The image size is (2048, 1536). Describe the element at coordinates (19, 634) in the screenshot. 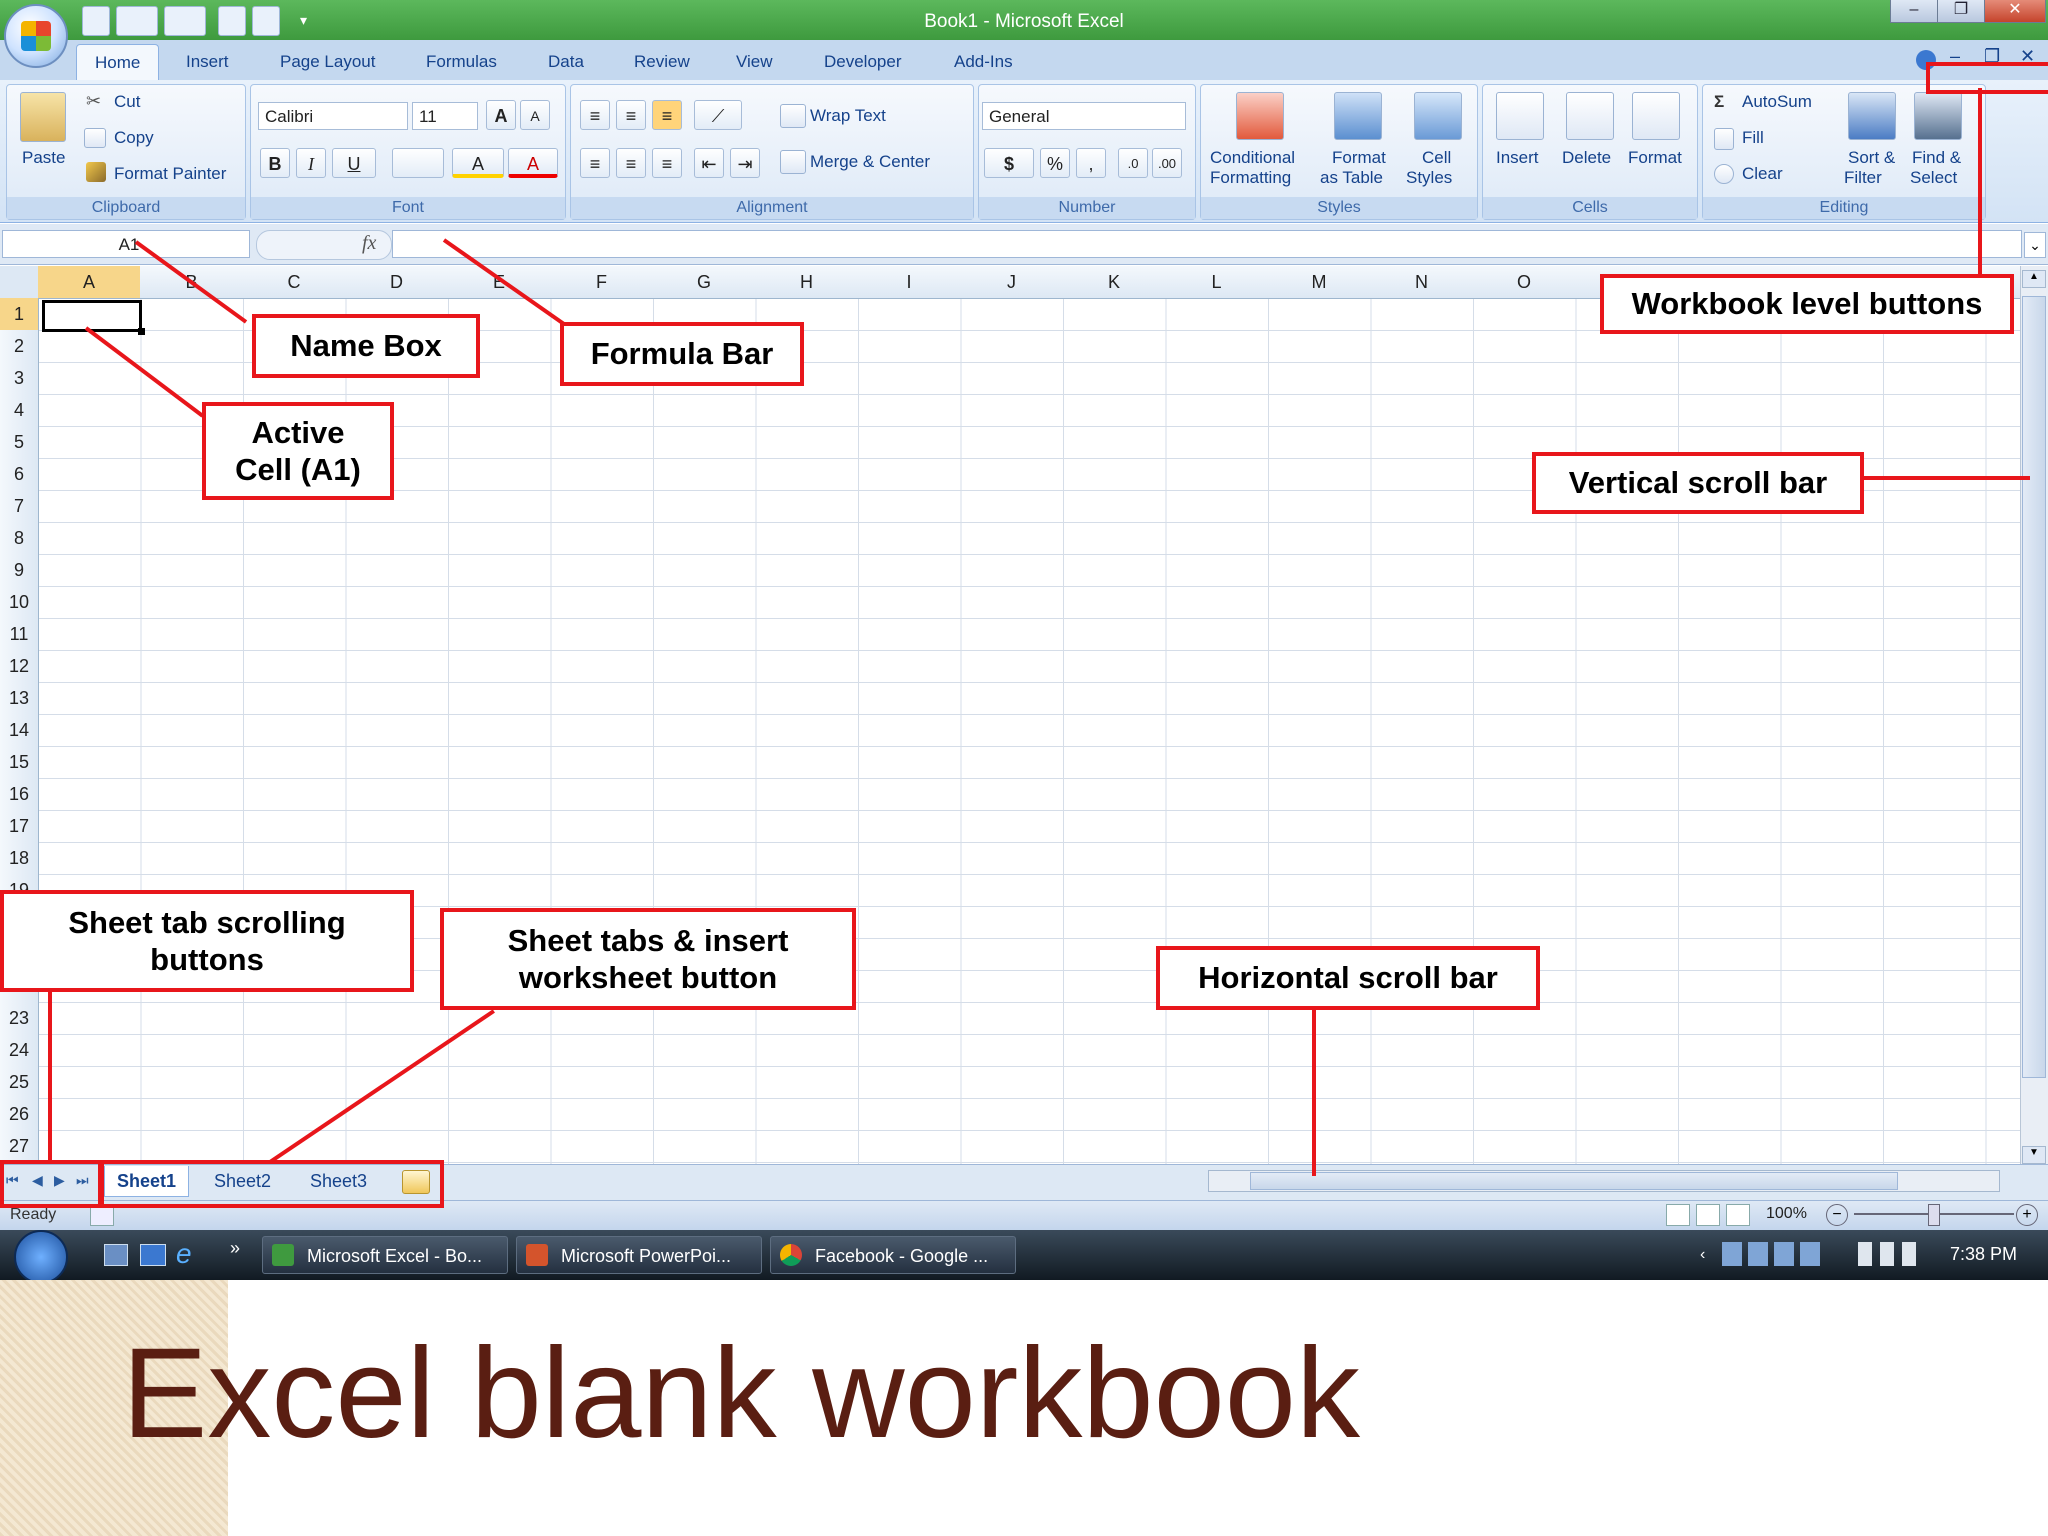

I see `row-header-11: 11` at that location.